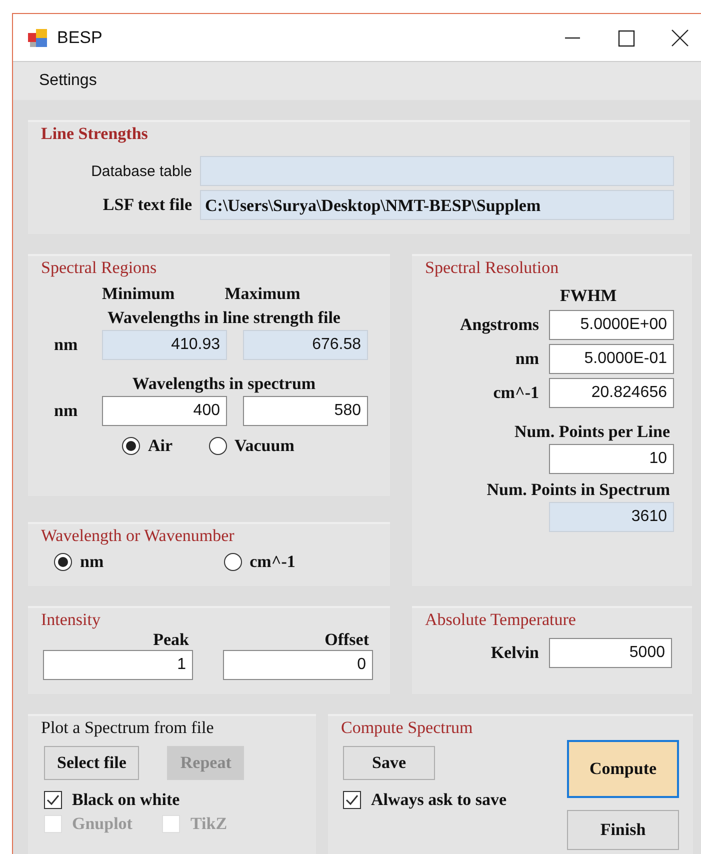 Image resolution: width=701 pixels, height=854 pixels. I want to click on group-title: Spectral Resolution, so click(492, 267).